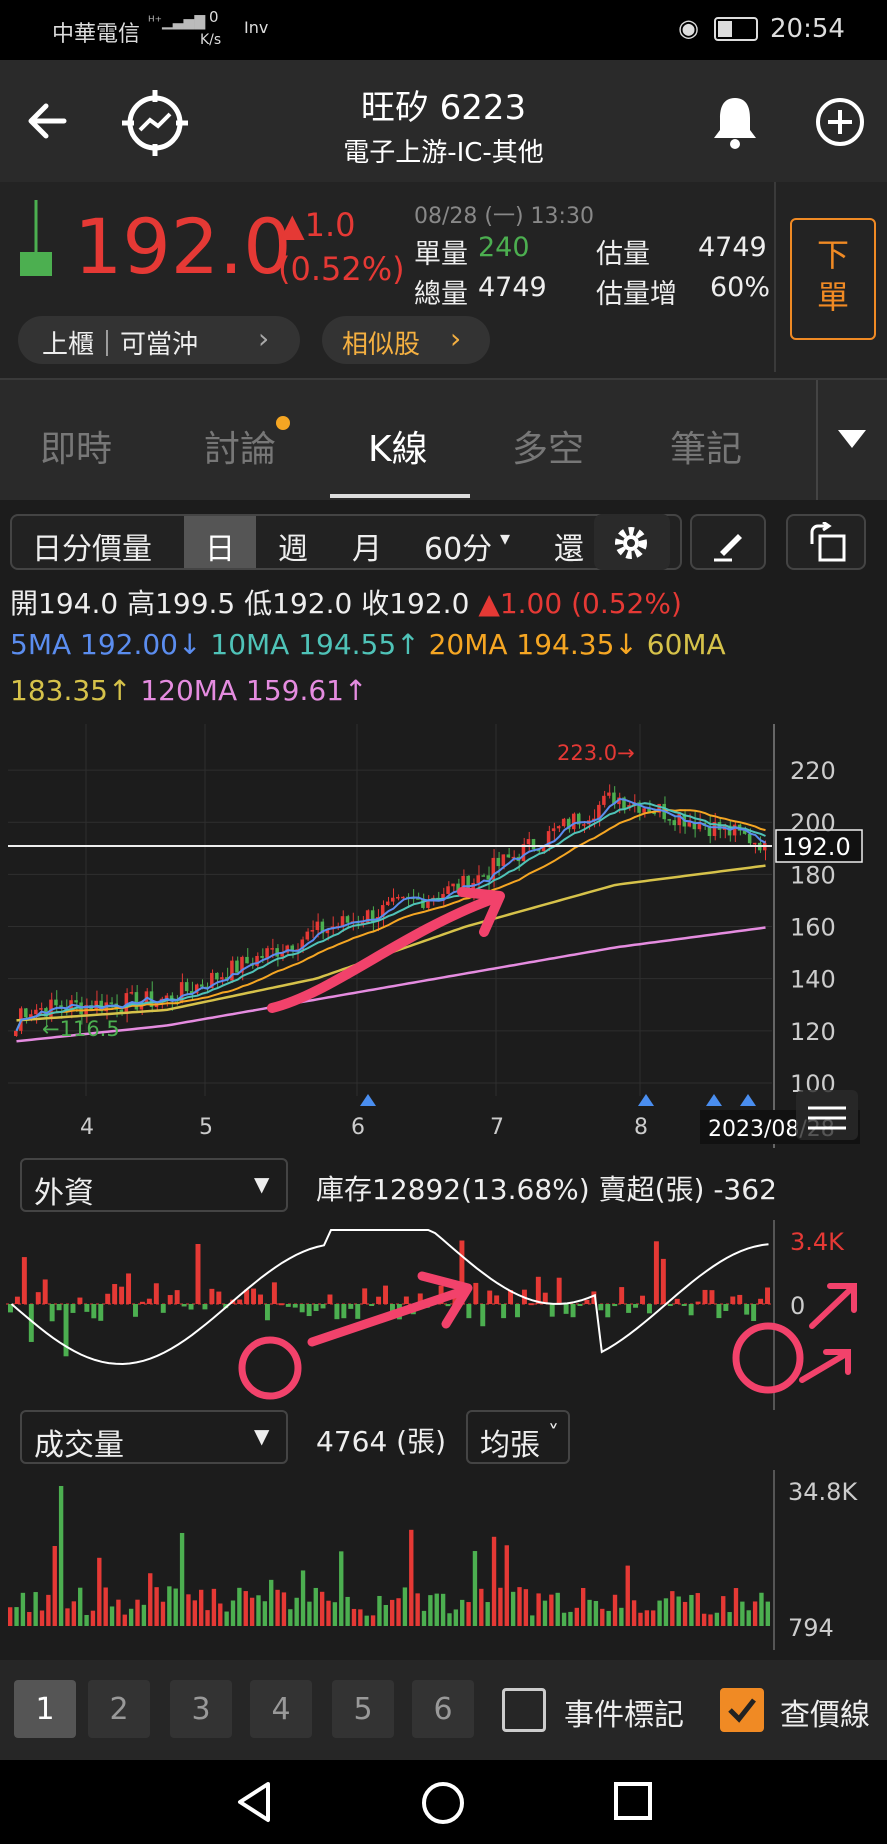 Image resolution: width=887 pixels, height=1844 pixels. What do you see at coordinates (456, 338) in the screenshot?
I see `chevron-right-icon: ›` at bounding box center [456, 338].